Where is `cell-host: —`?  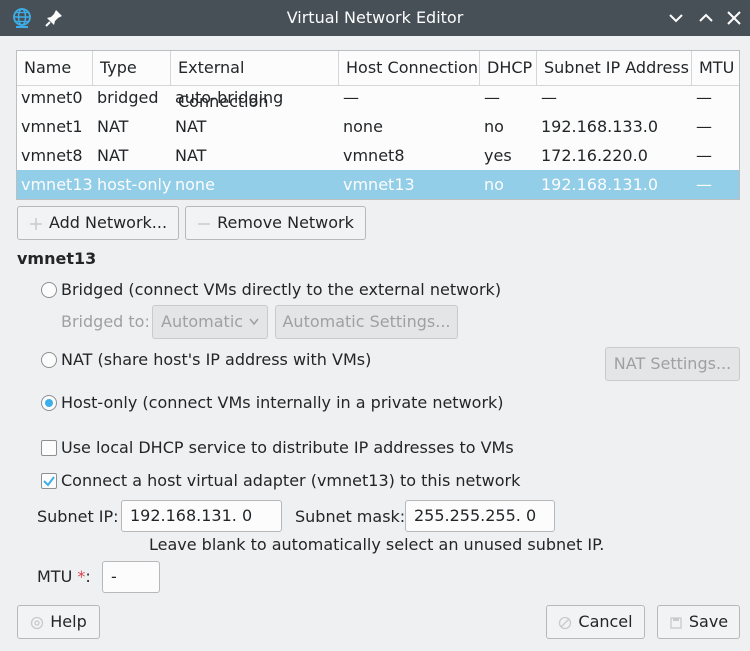 cell-host: — is located at coordinates (351, 97).